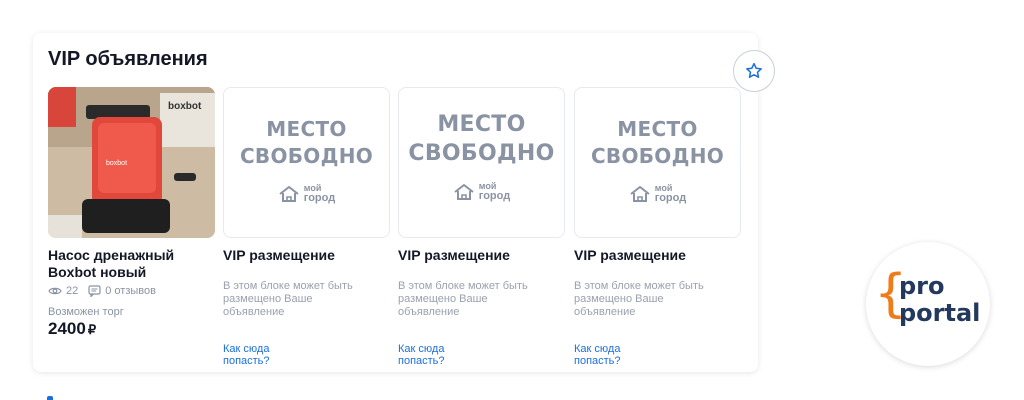 The image size is (1024, 400). I want to click on proportal-logo-text: pro portal, so click(940, 299).